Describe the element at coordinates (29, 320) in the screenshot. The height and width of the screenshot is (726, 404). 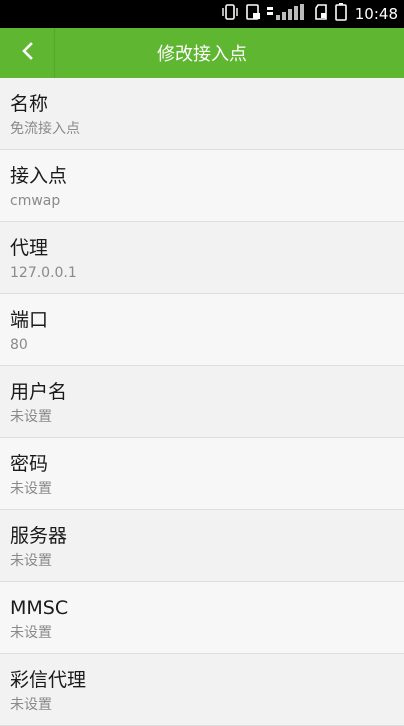
I see `item-title: 端口` at that location.